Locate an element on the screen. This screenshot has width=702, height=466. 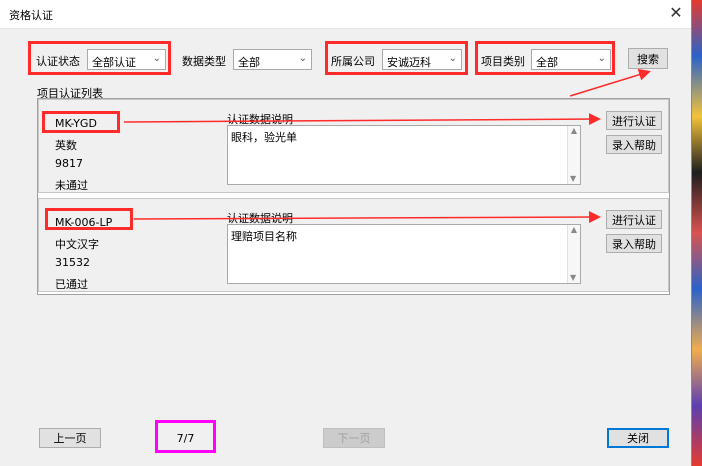
company-select-value: 安诚迈科 is located at coordinates (409, 62).